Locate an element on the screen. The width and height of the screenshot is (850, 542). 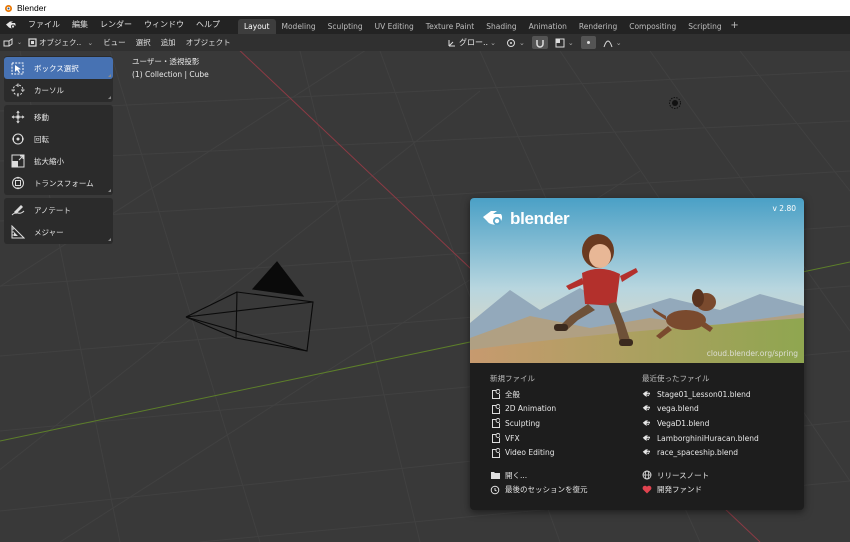
viewport-header-right: グロー.. ⌄ ⌄ ⌄ ⌄ is located at coordinates (534, 42).